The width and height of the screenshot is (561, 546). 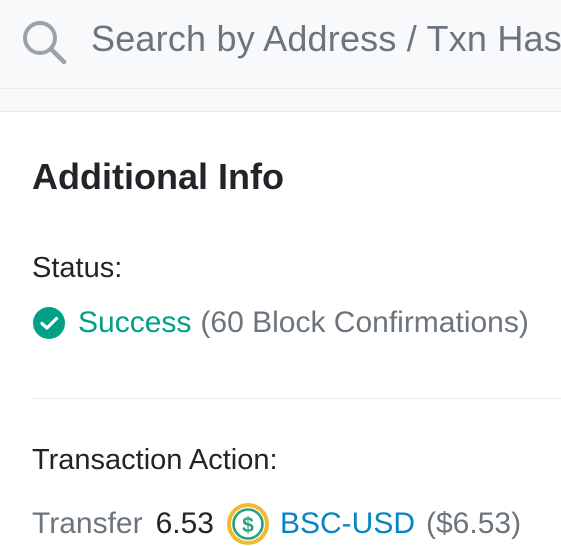 What do you see at coordinates (364, 322) in the screenshot?
I see `block-confirmations: (60 Block Confirmations)` at bounding box center [364, 322].